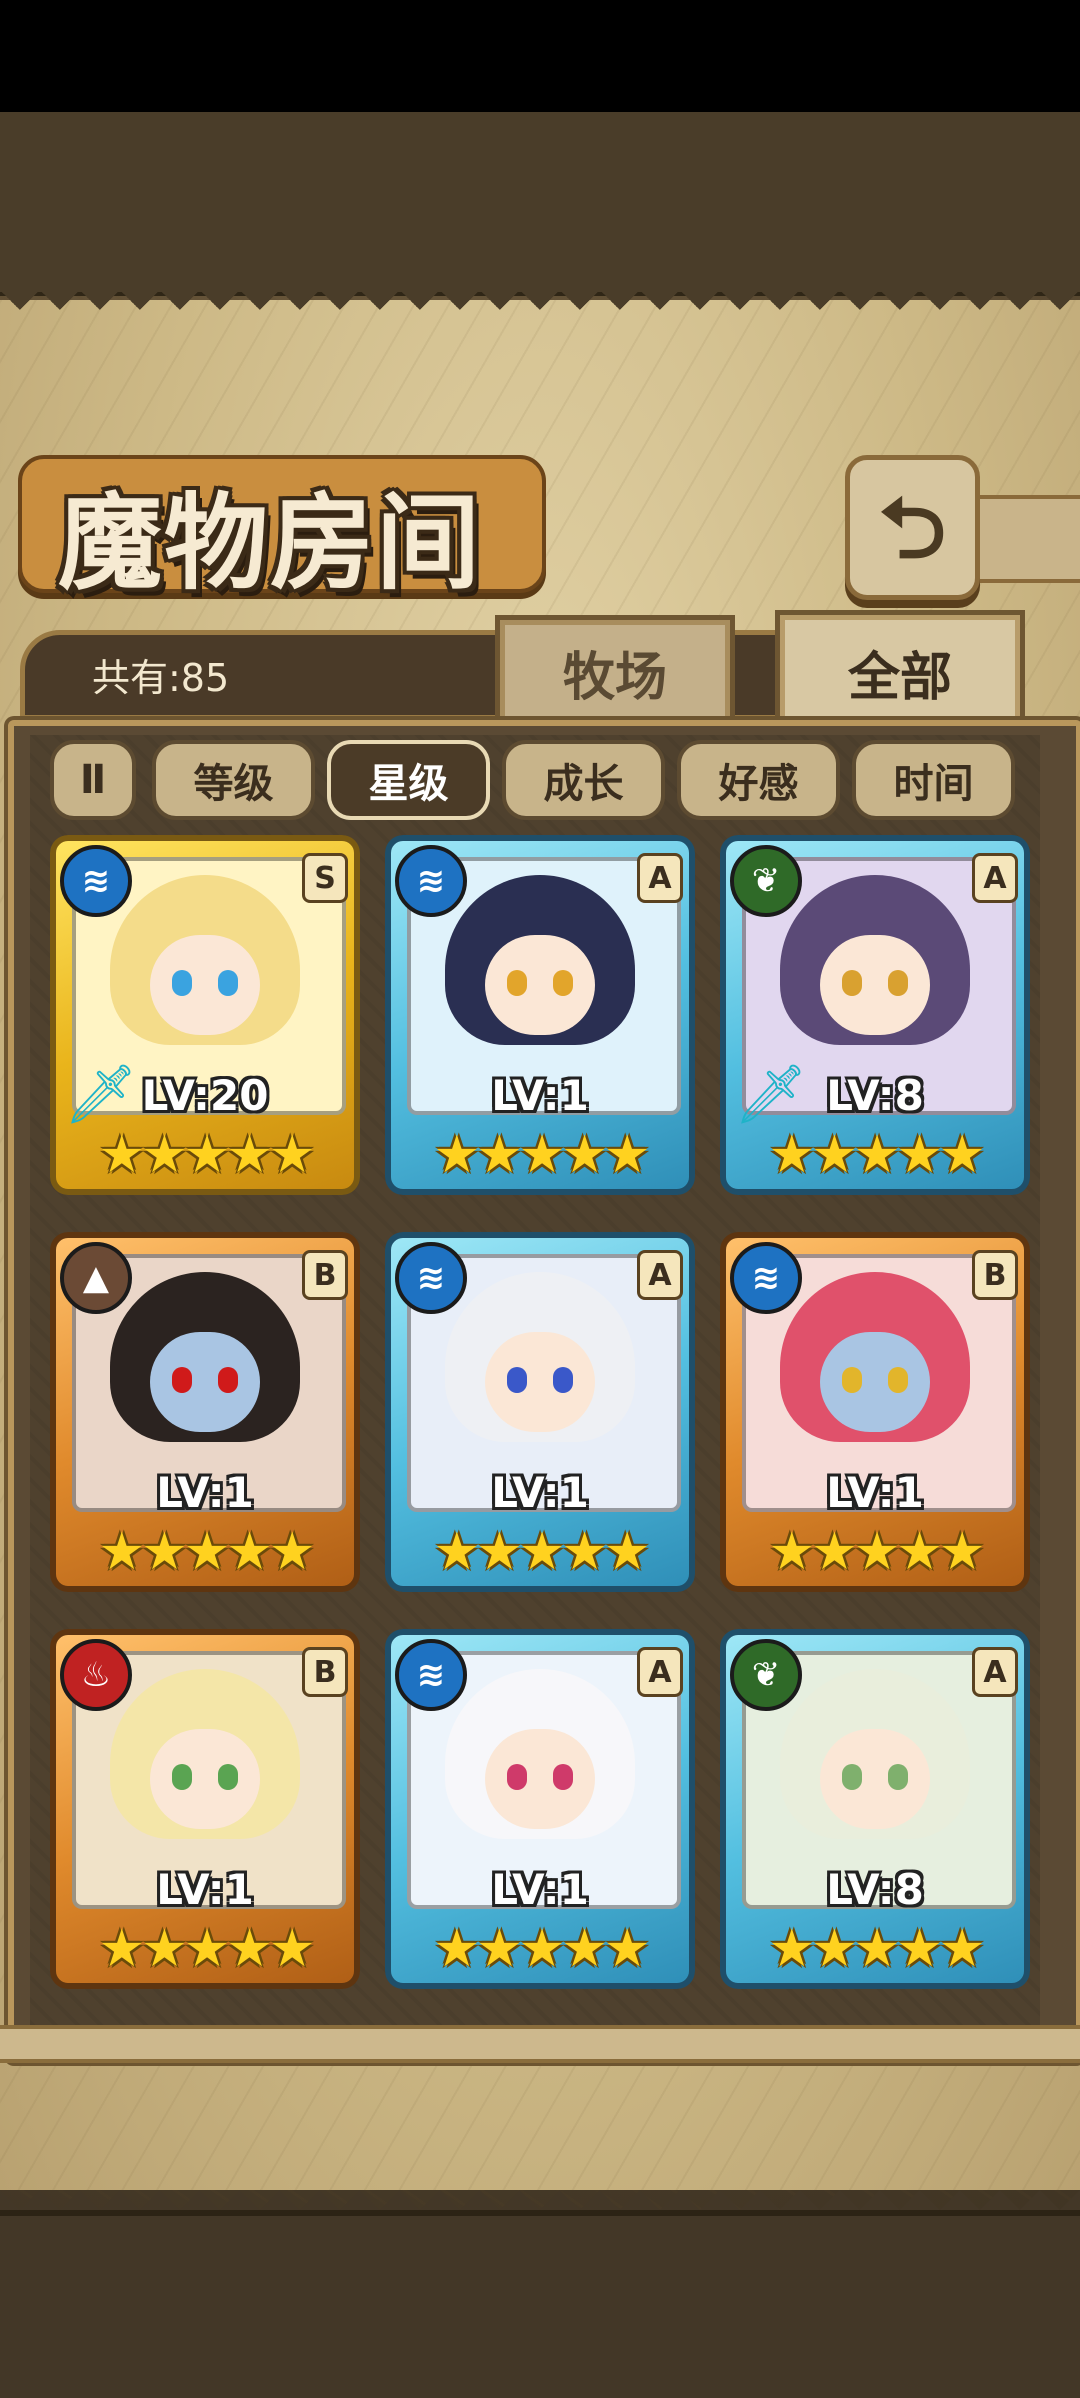 This screenshot has width=1080, height=2398. I want to click on top-wood-band, so click(540, 204).